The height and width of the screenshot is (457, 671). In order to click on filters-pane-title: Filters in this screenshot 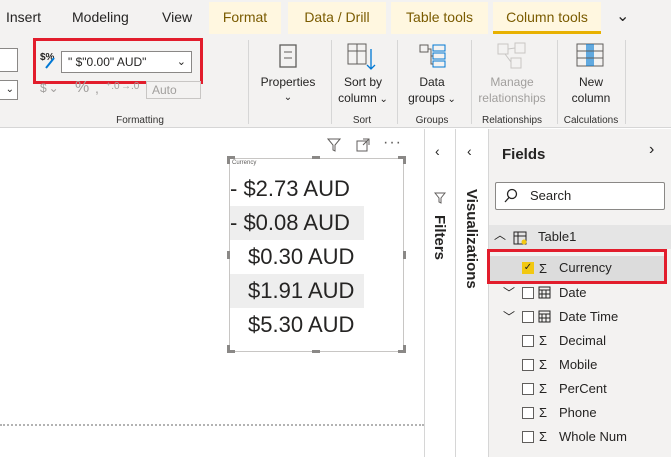, I will do `click(439, 238)`.